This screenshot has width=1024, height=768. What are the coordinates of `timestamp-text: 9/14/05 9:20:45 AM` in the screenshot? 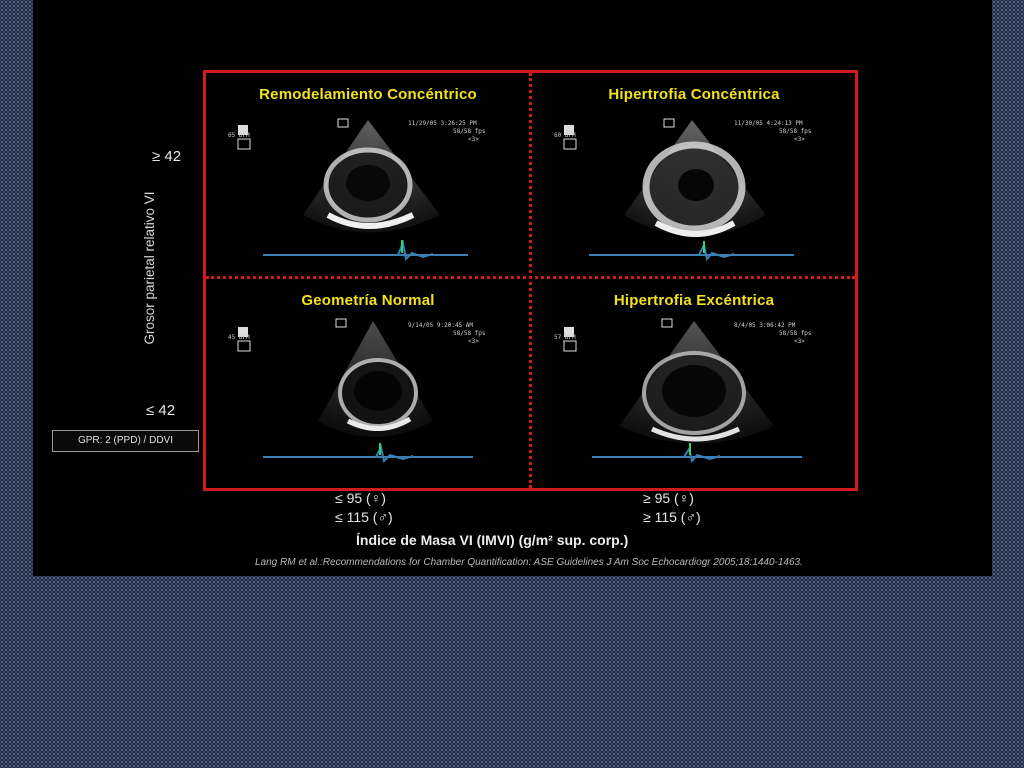 It's located at (440, 325).